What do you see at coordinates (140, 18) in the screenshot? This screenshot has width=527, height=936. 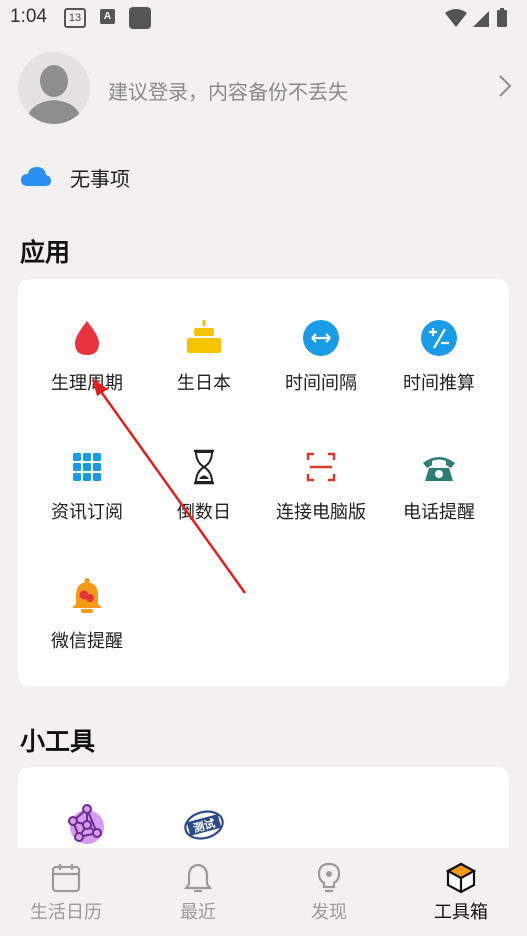 I see `app-notification-icon` at bounding box center [140, 18].